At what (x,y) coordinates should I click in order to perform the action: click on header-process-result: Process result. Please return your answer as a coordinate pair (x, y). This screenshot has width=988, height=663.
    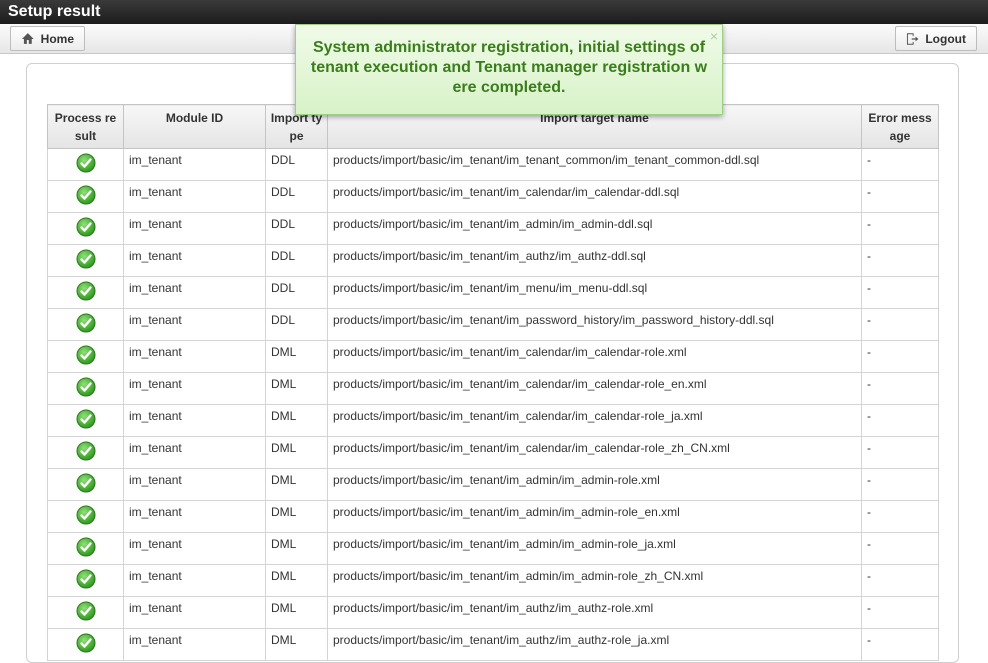
    Looking at the image, I should click on (85, 126).